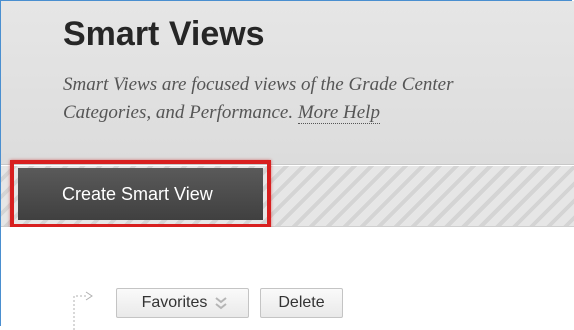 The width and height of the screenshot is (574, 330). I want to click on more-help-link: More Help, so click(338, 113).